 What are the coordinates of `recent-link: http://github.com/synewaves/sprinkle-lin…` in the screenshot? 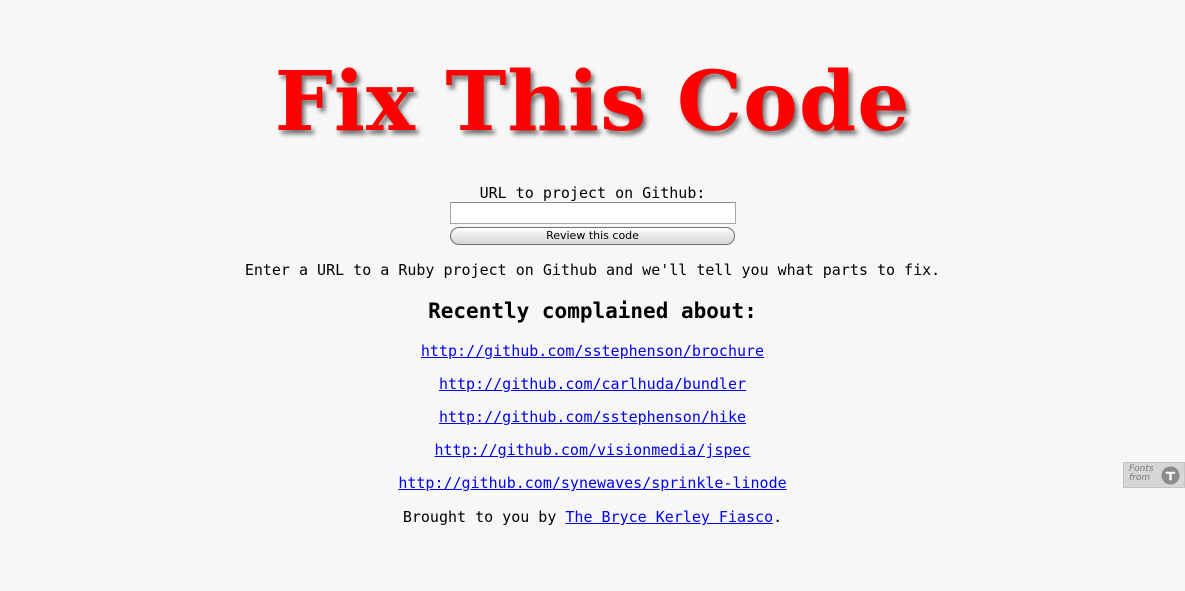 It's located at (592, 483).